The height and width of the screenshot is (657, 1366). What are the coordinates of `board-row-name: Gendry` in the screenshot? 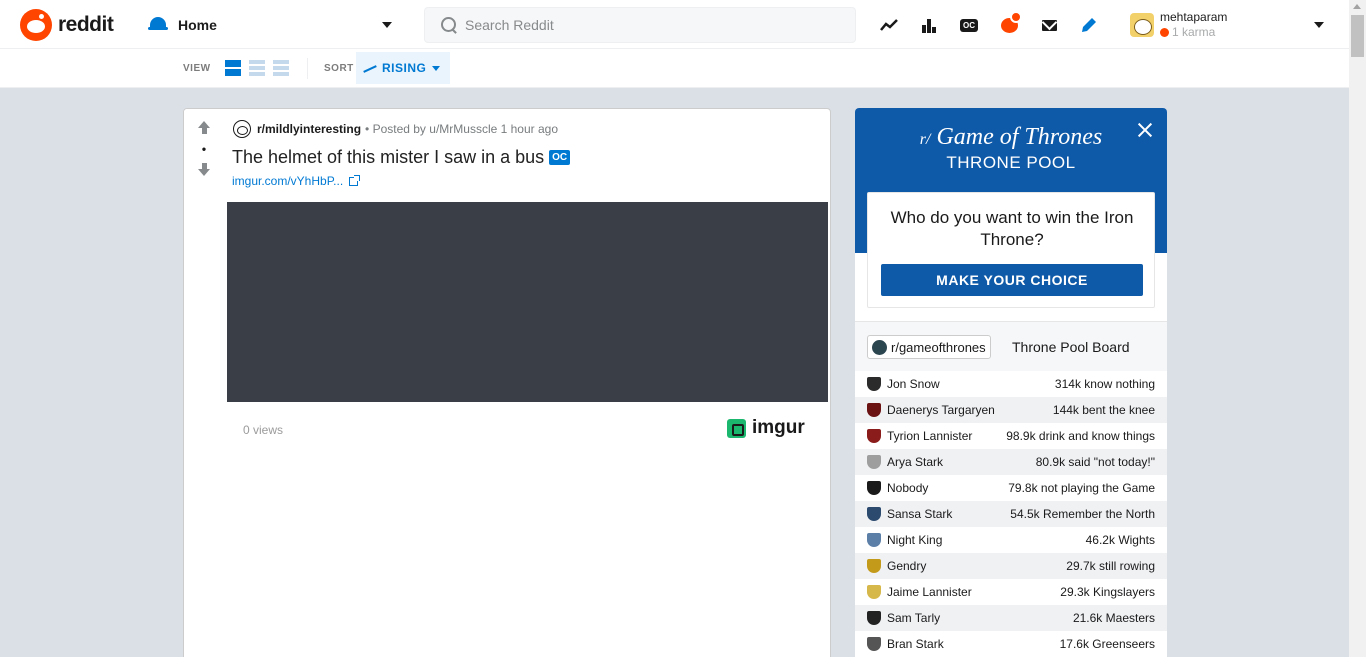 It's located at (907, 566).